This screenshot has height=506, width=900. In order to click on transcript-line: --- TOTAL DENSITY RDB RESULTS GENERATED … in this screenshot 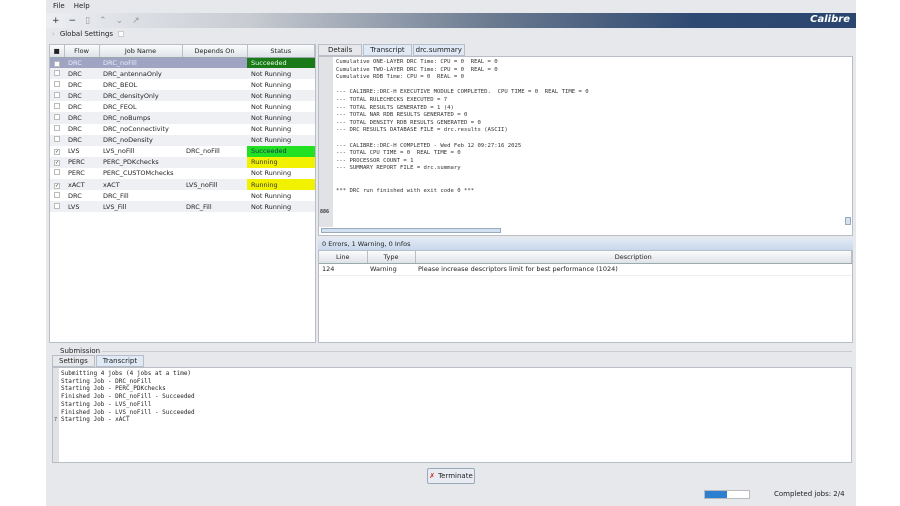, I will do `click(408, 122)`.